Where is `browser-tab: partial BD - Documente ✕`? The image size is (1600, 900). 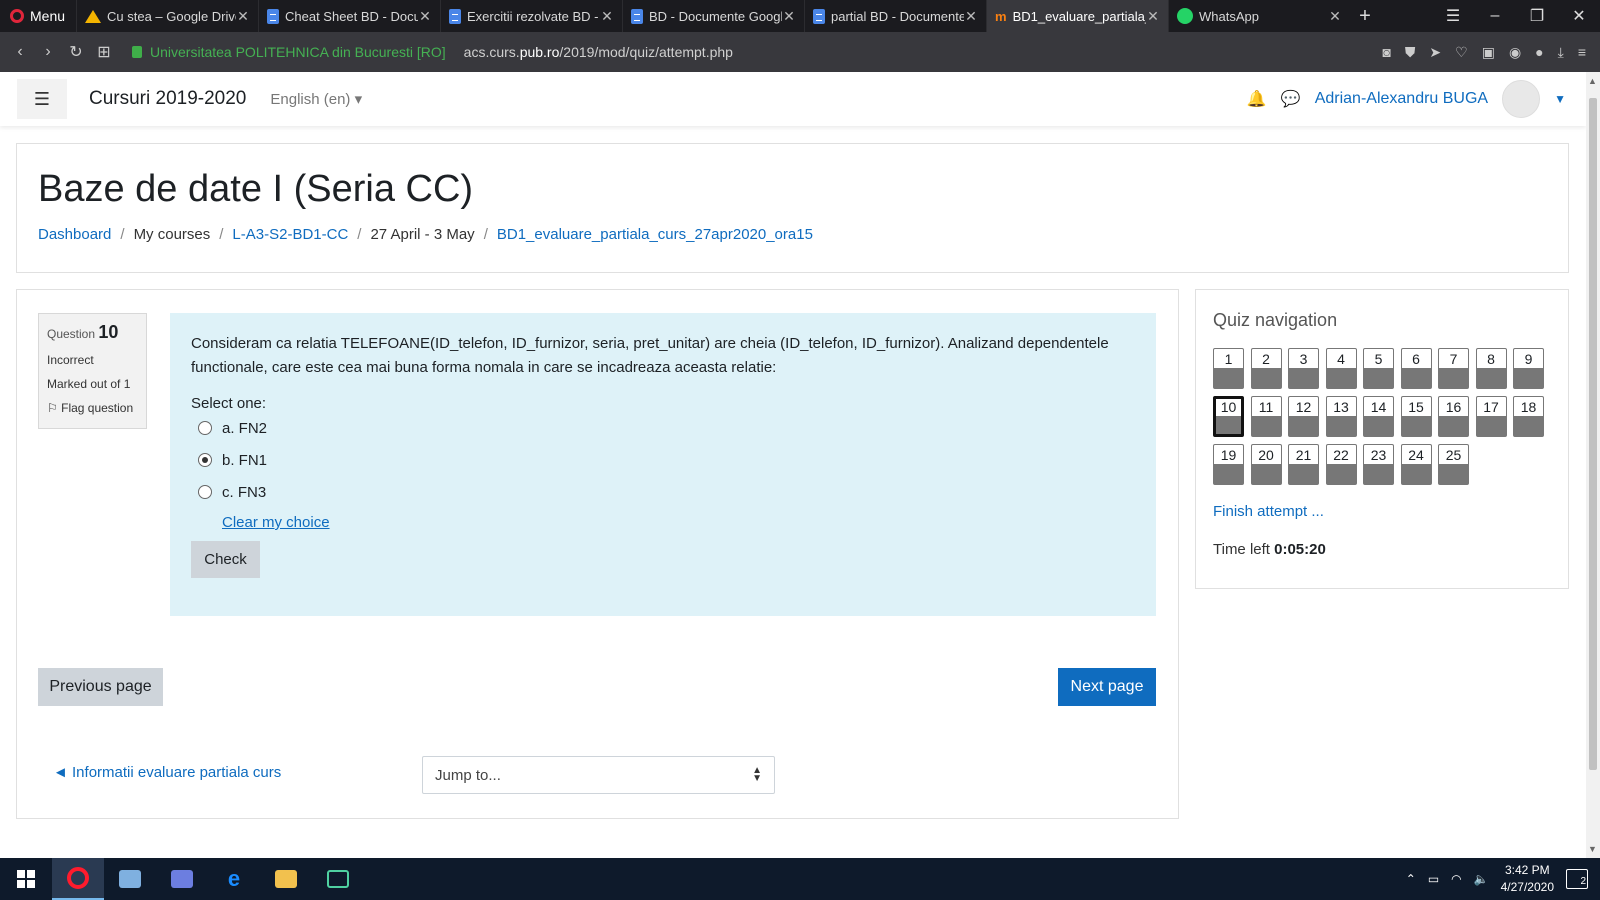
browser-tab: partial BD - Documente ✕ is located at coordinates (895, 16).